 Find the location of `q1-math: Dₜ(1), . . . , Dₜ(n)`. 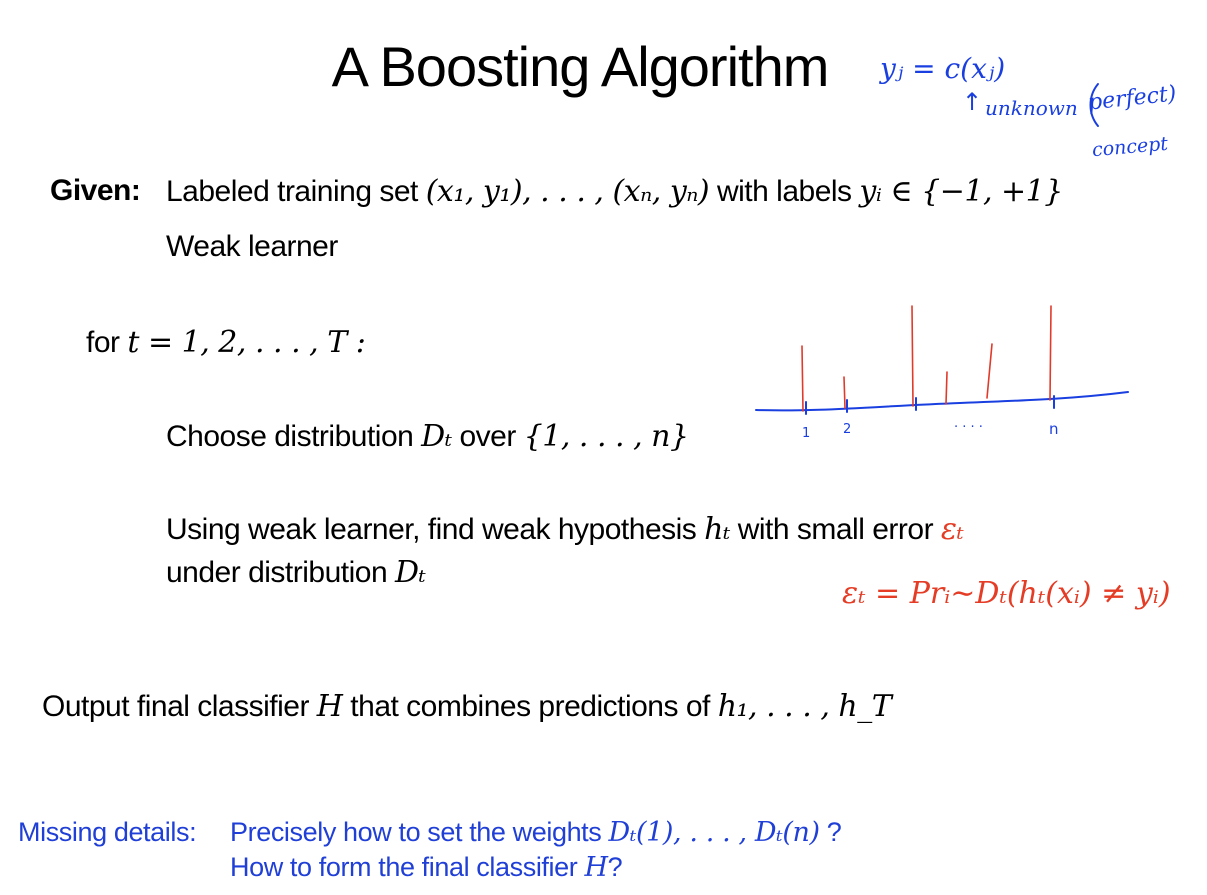

q1-math: Dₜ(1), . . . , Dₜ(n) is located at coordinates (714, 832).